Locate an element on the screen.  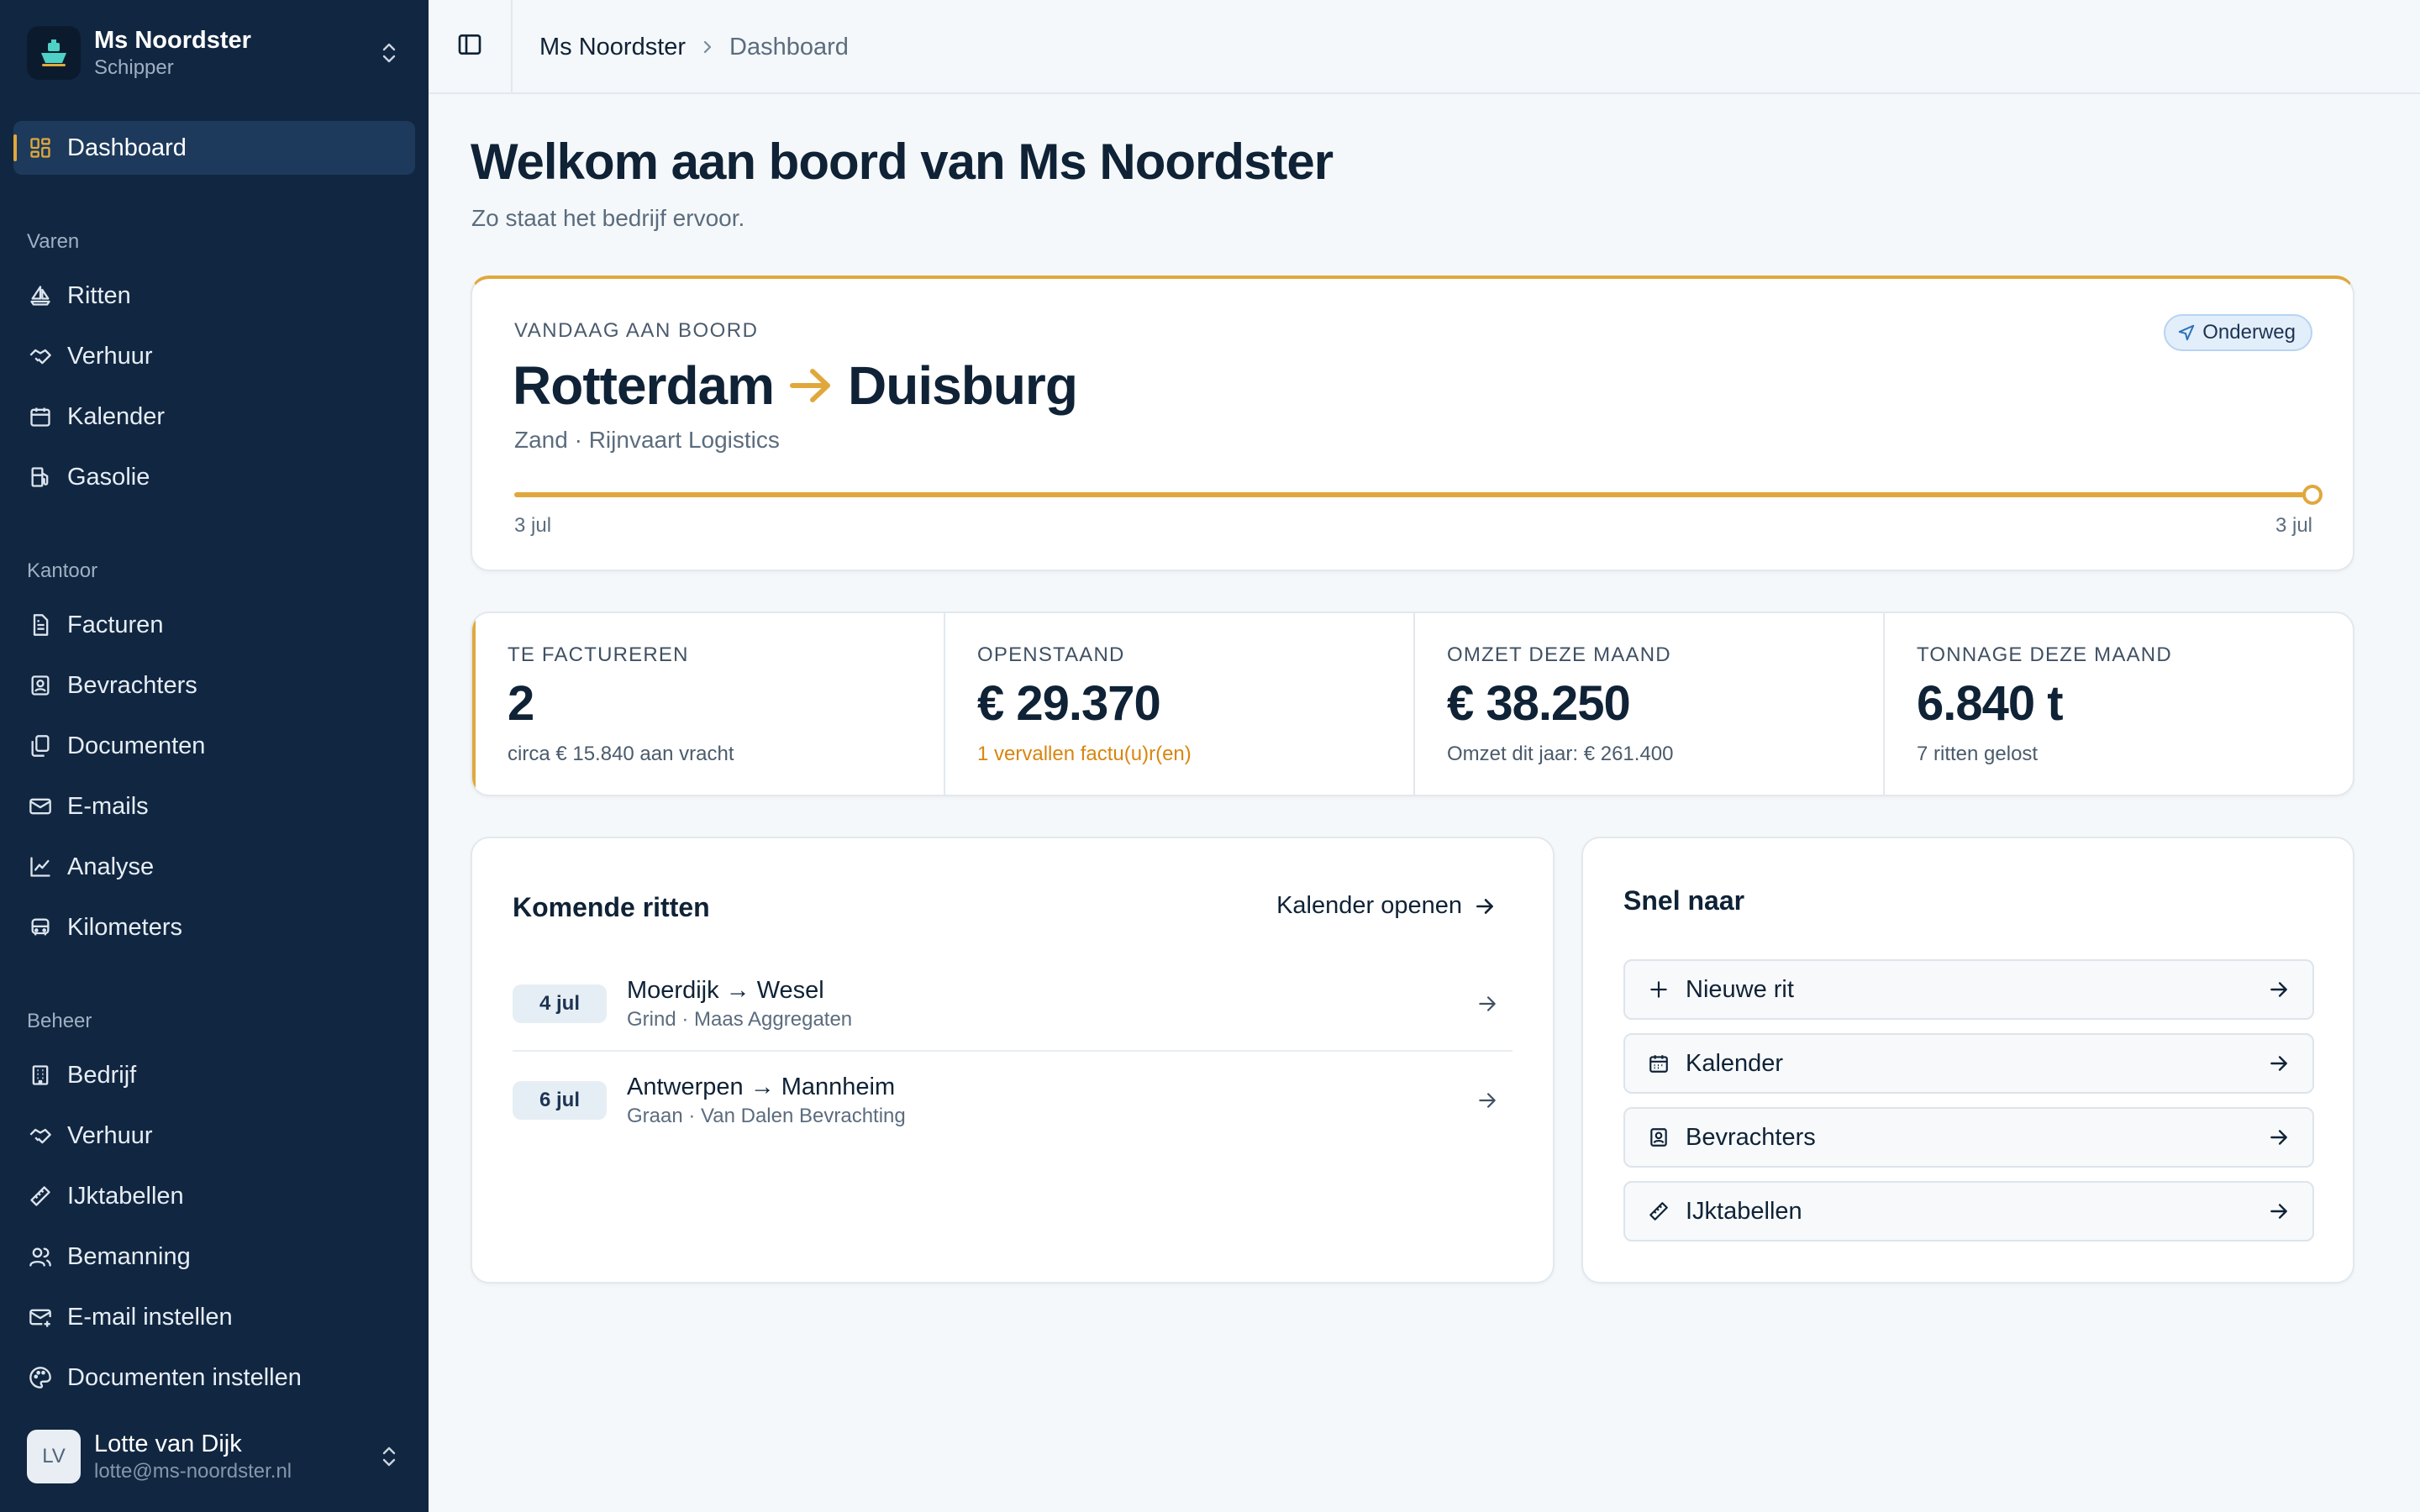
sidebar-item-verhuur: Verhuur is located at coordinates (214, 356).